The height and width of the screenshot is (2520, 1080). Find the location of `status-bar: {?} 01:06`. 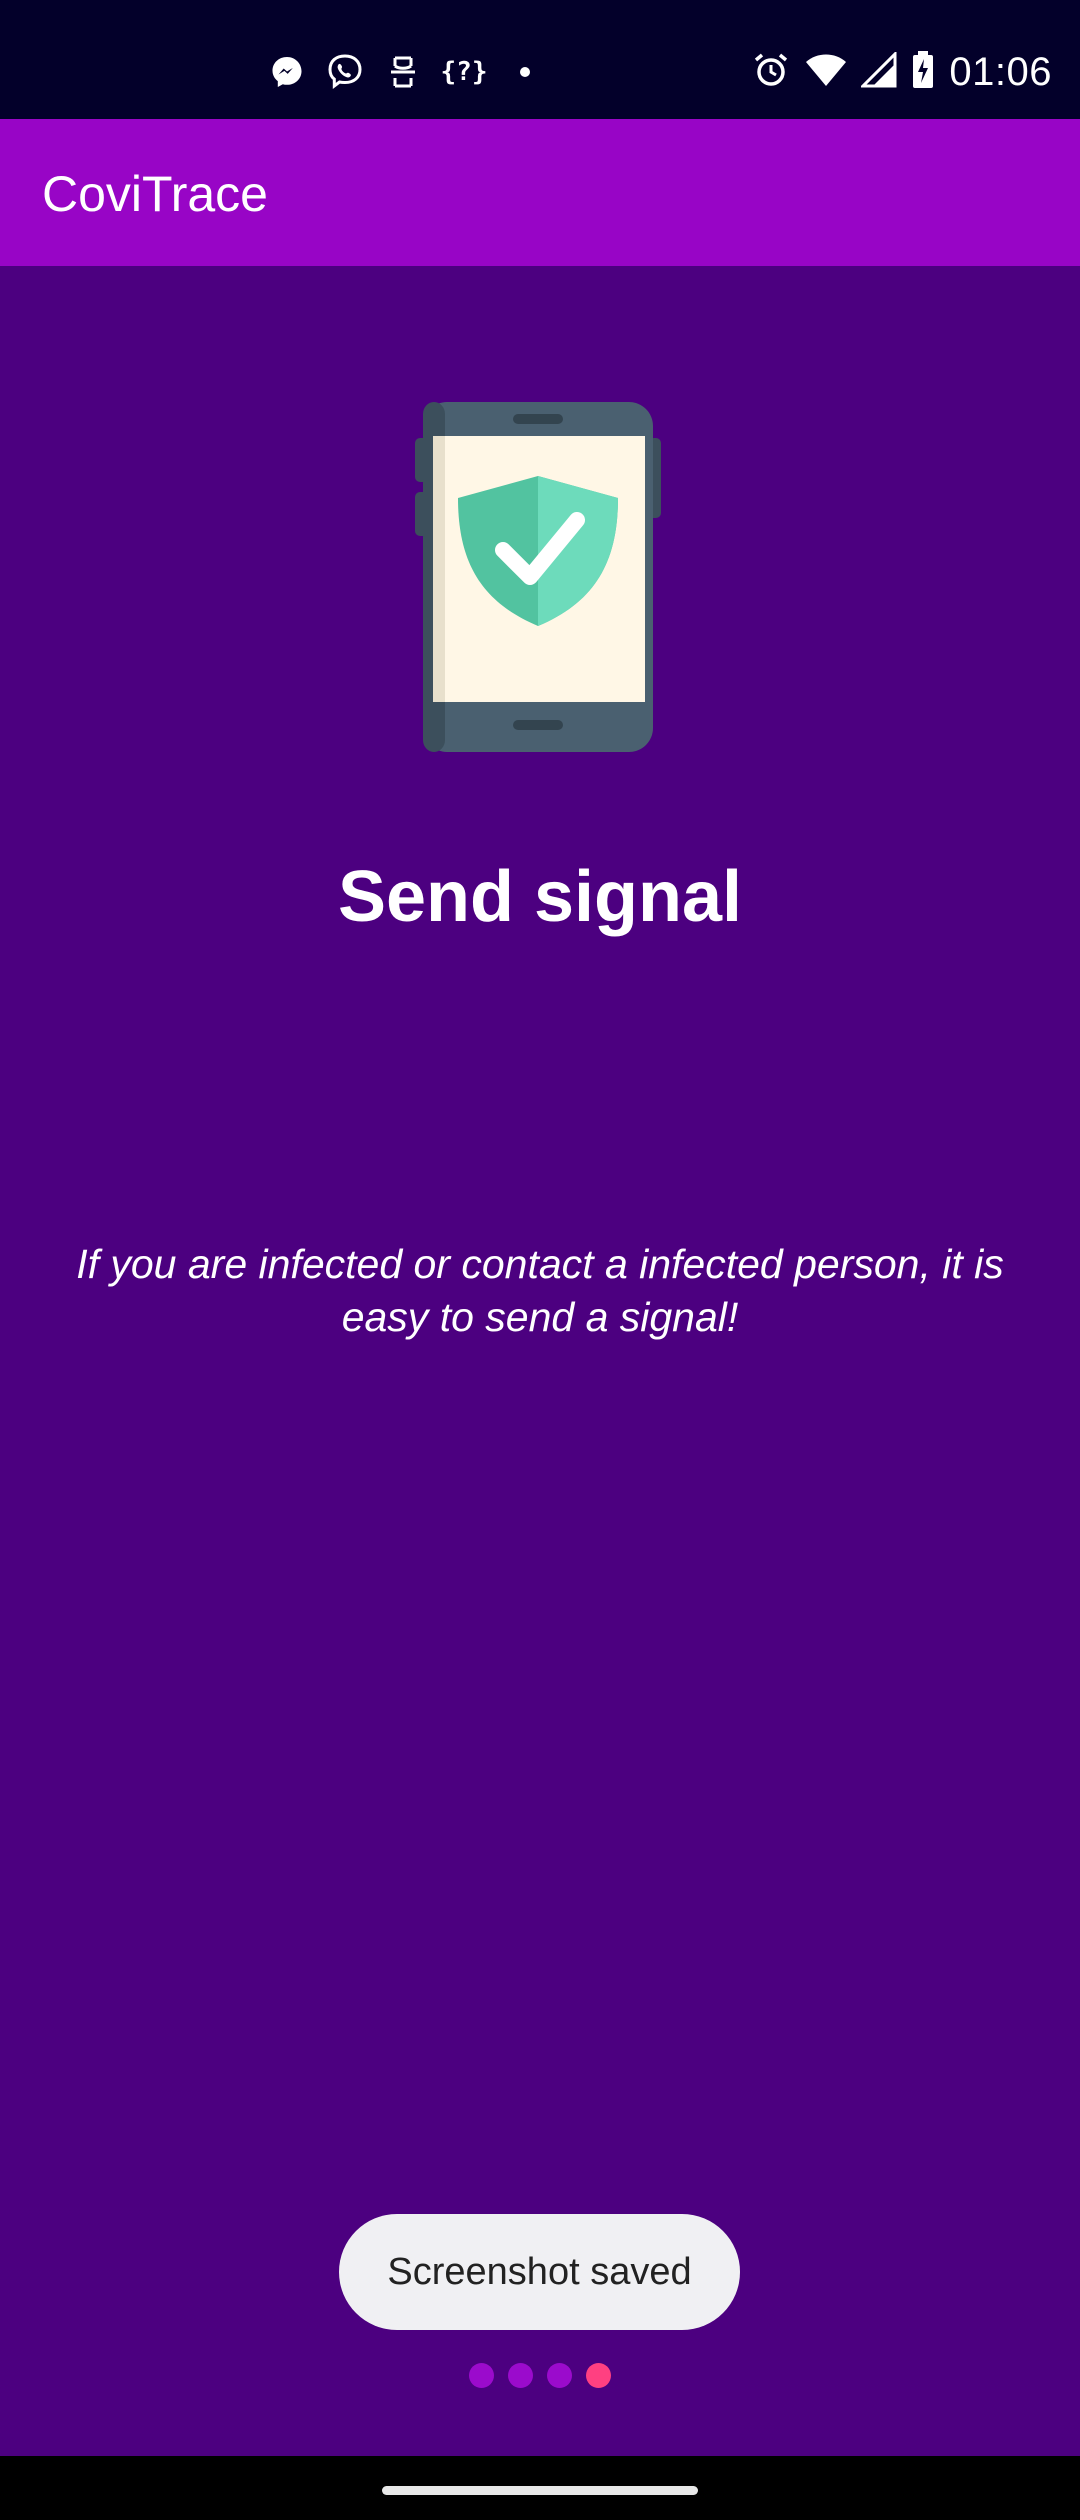

status-bar: {?} 01:06 is located at coordinates (540, 59).